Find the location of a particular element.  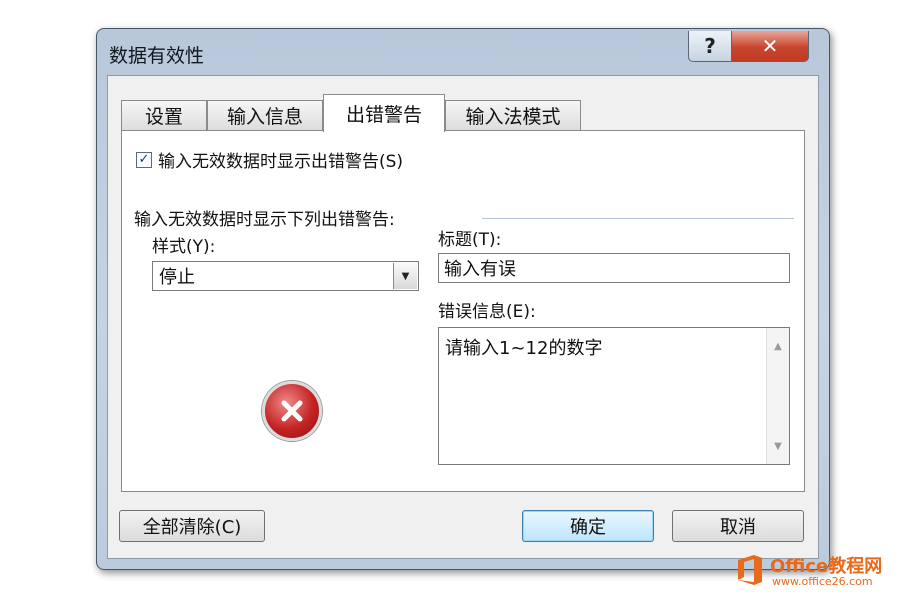

show-error-alert-checkbox: ✓ is located at coordinates (144, 159).